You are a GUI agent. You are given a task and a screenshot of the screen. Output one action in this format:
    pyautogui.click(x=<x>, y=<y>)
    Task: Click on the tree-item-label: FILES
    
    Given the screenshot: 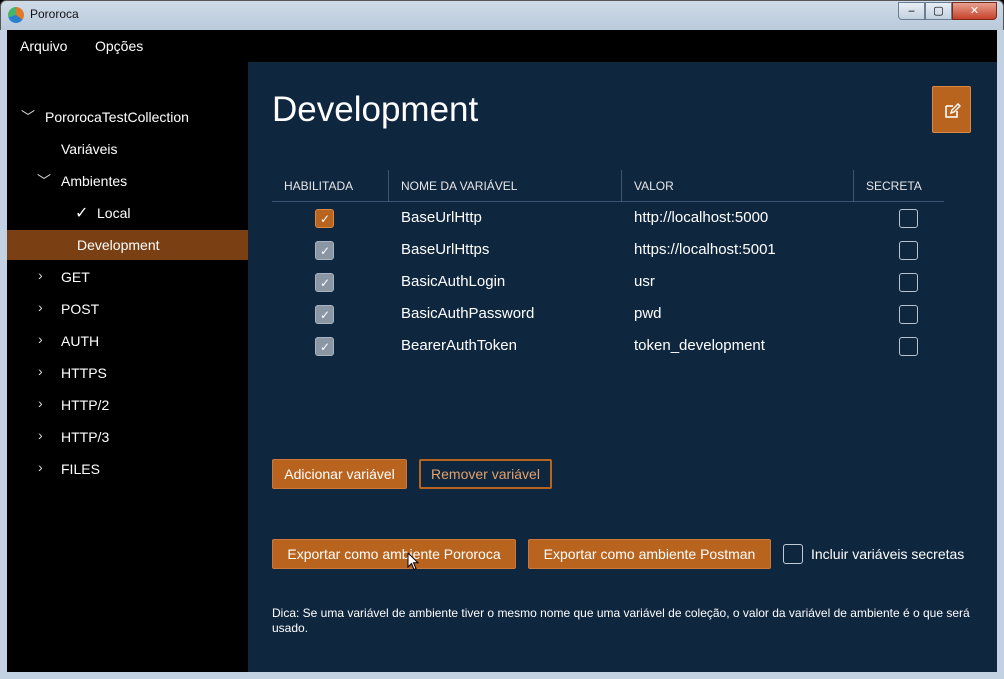 What is the action you would take?
    pyautogui.click(x=80, y=469)
    